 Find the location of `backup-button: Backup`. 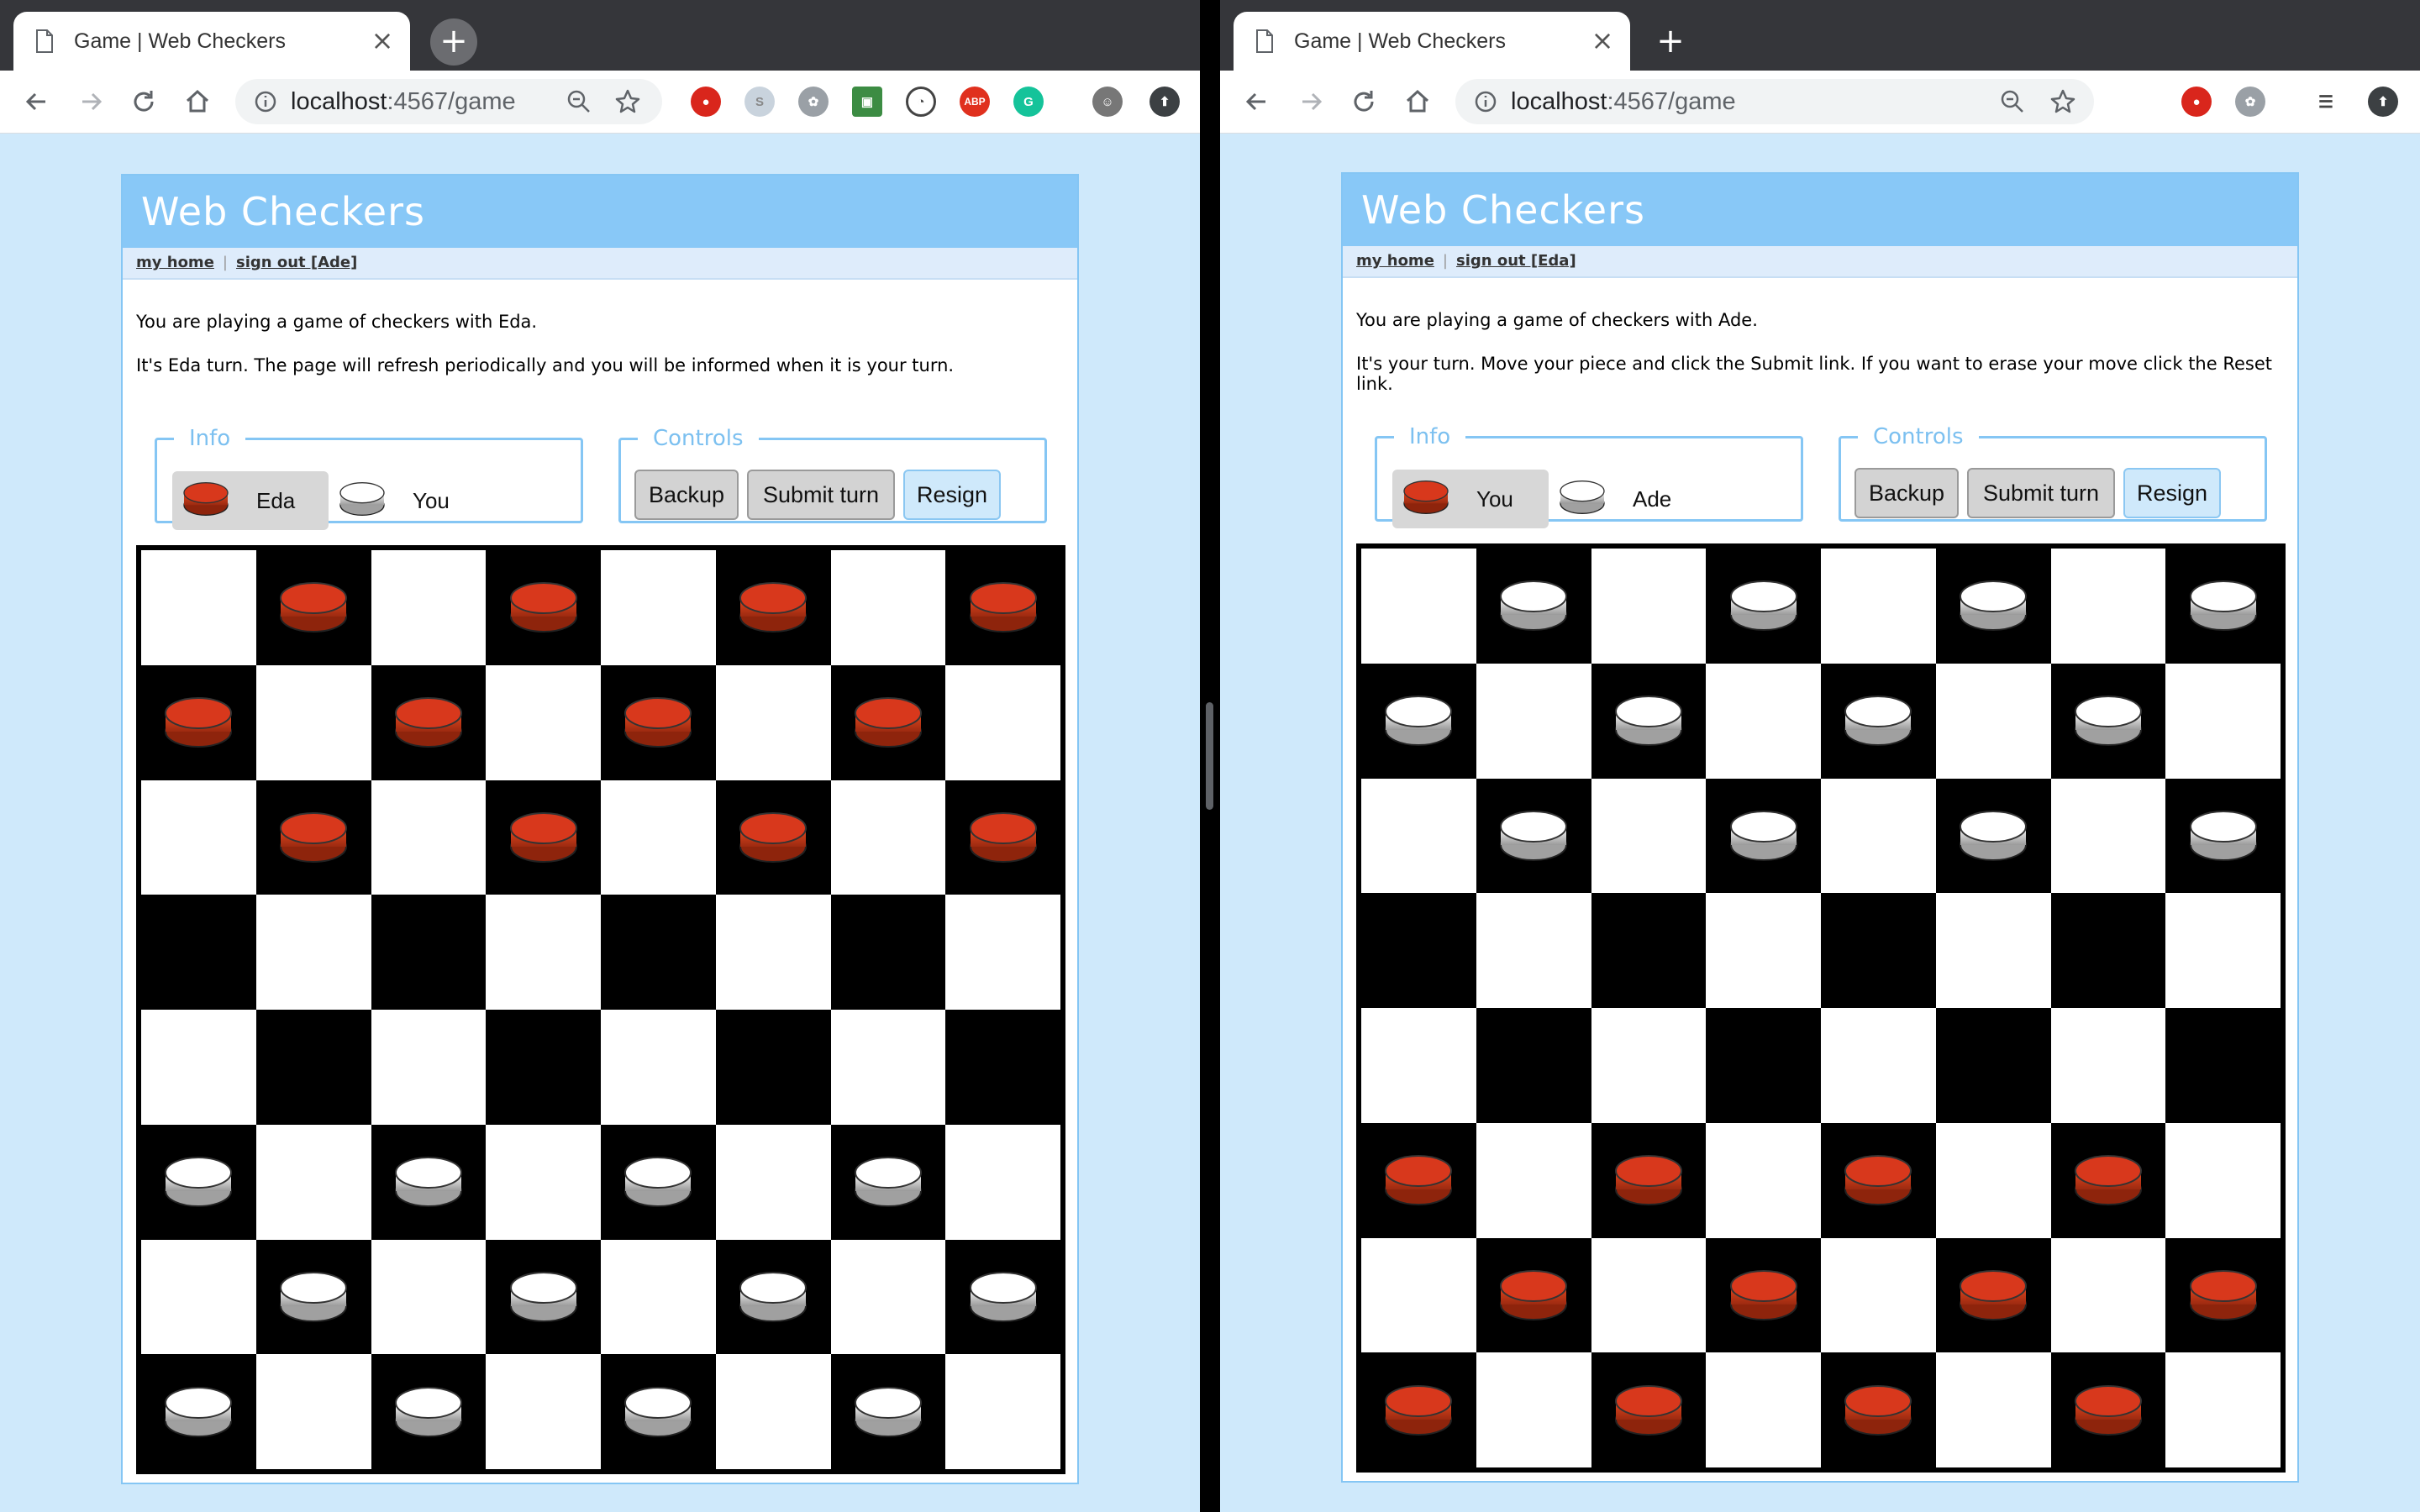

backup-button: Backup is located at coordinates (1907, 493).